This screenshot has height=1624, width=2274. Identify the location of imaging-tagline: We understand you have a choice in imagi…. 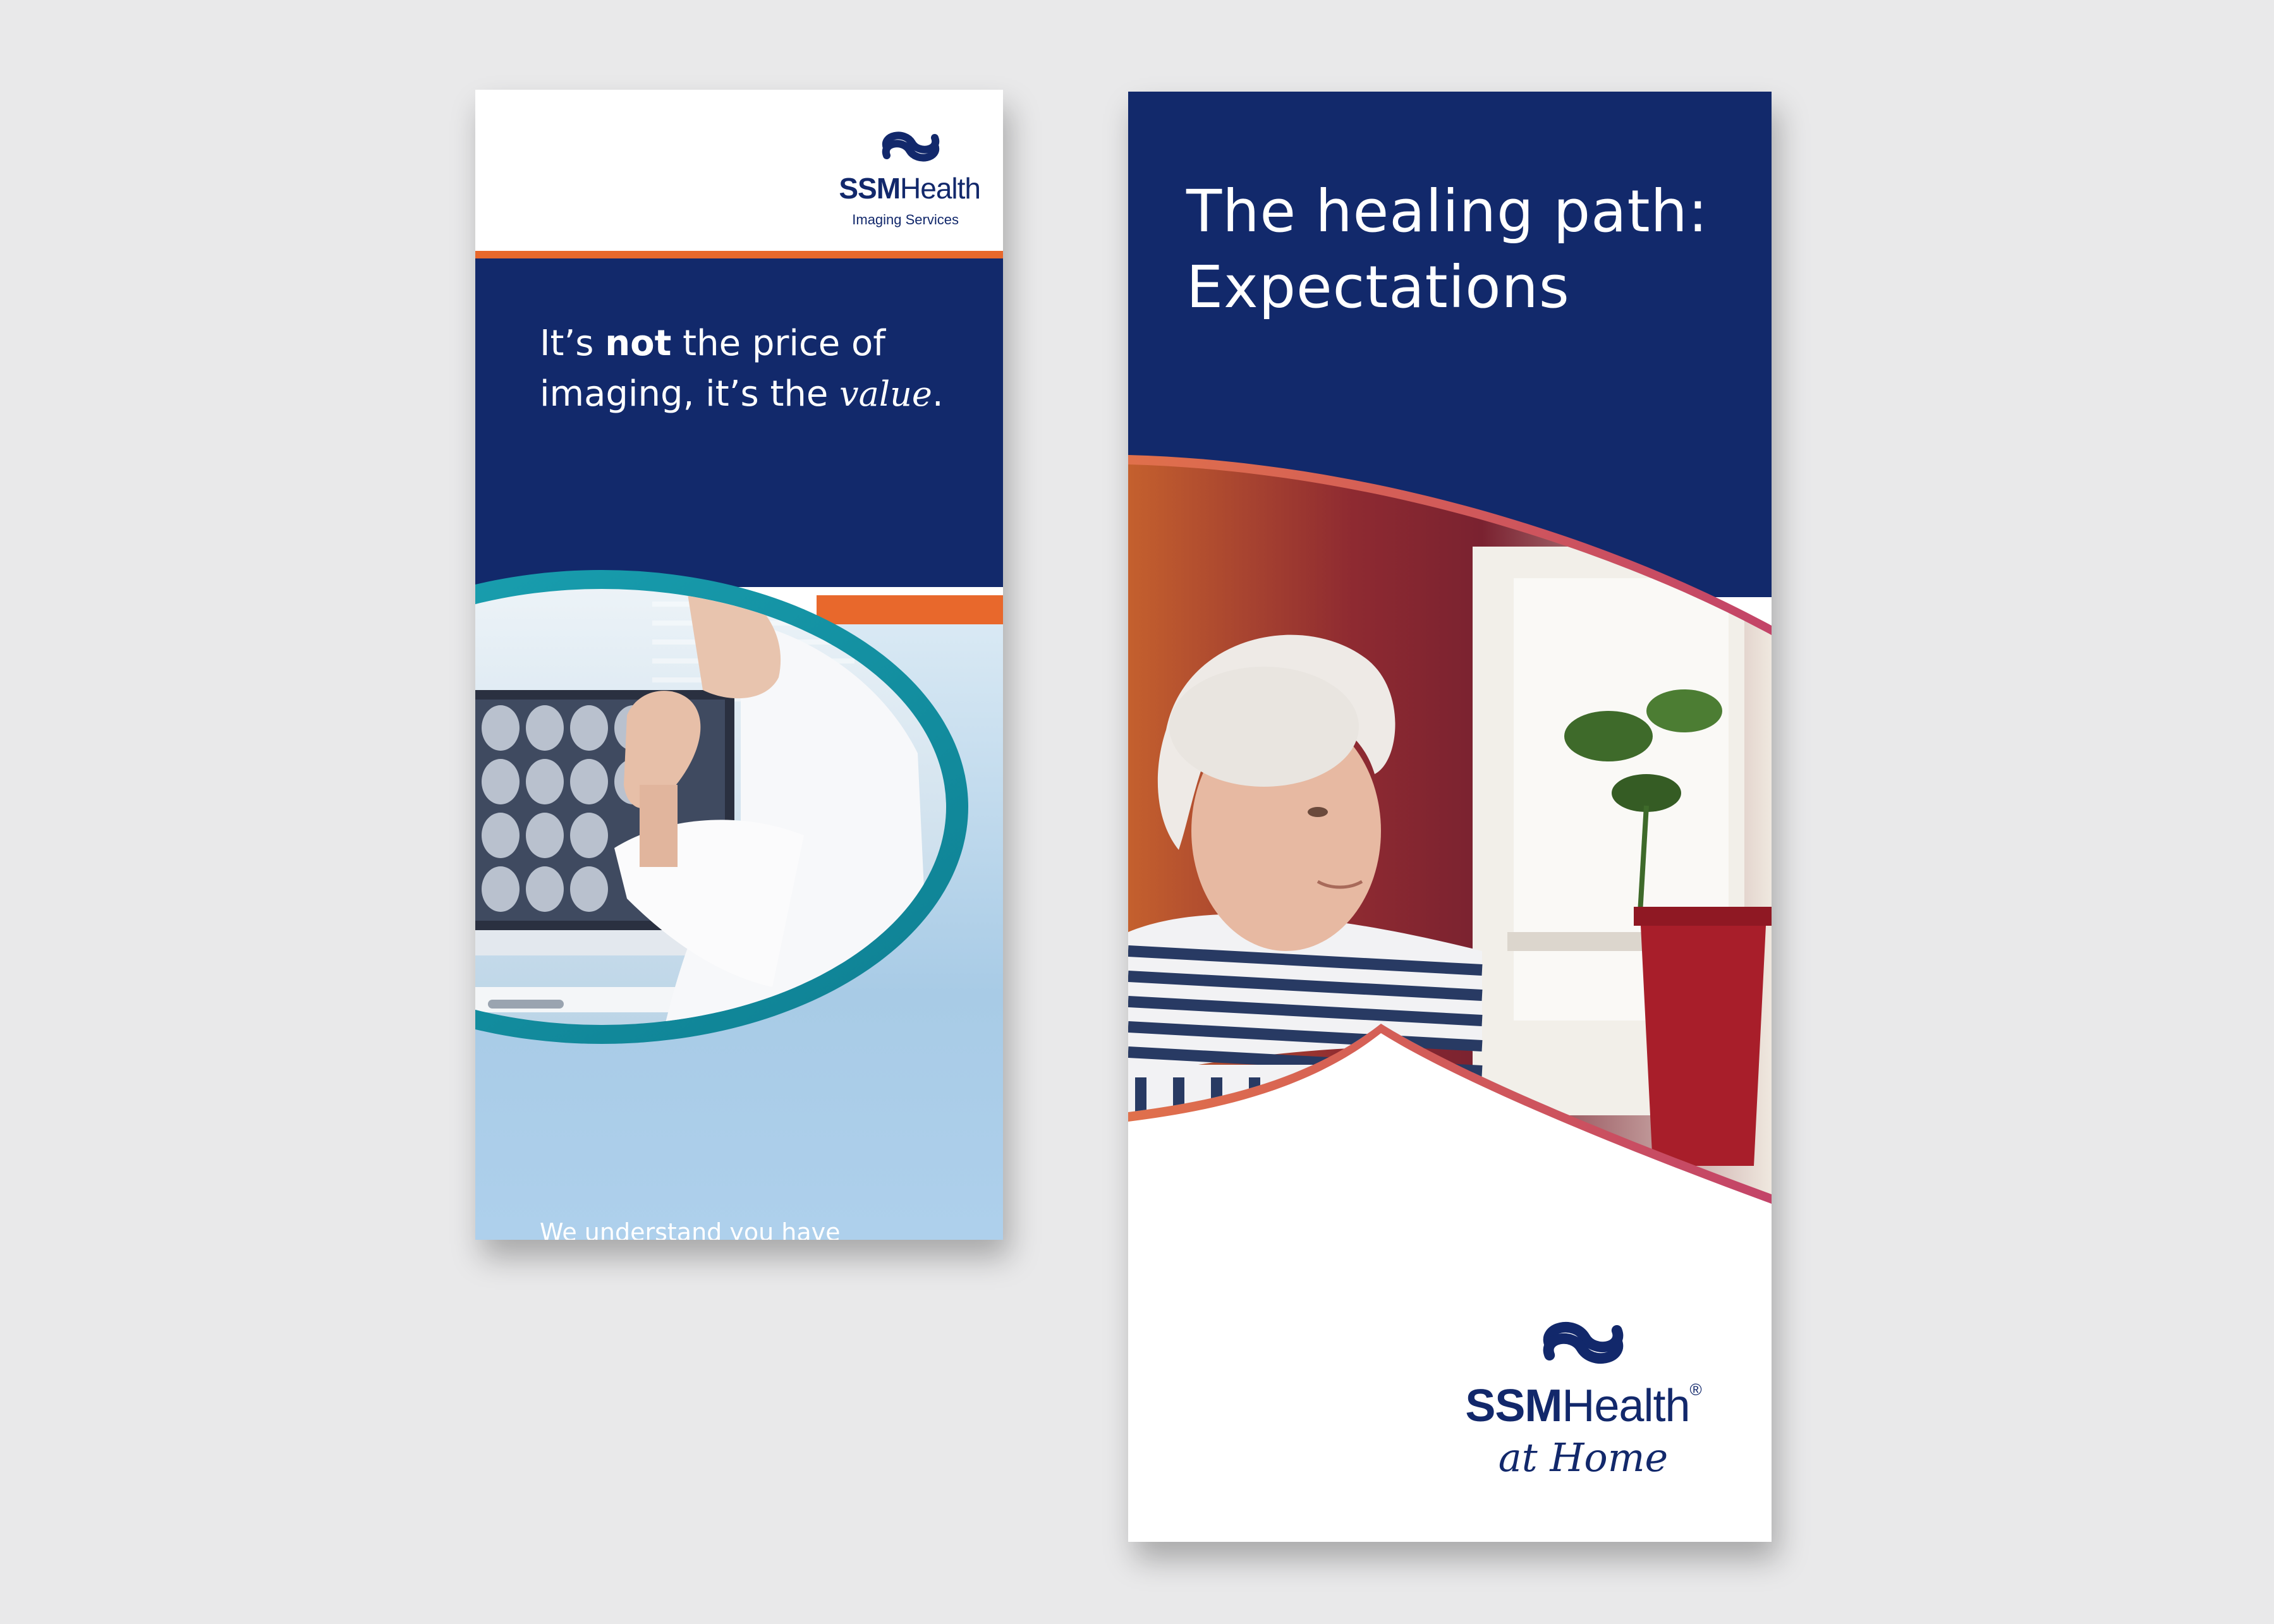
(690, 1229).